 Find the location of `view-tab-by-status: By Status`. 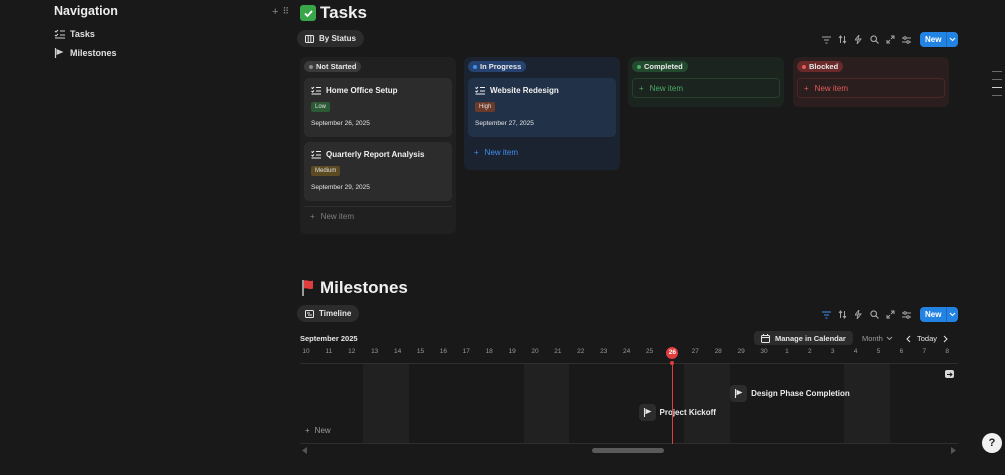

view-tab-by-status: By Status is located at coordinates (330, 38).